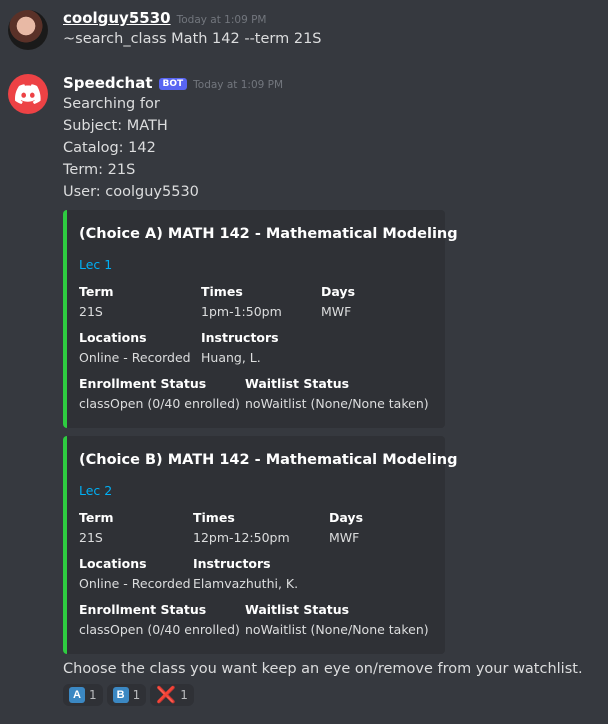 The width and height of the screenshot is (608, 724). Describe the element at coordinates (109, 148) in the screenshot. I see `message-line: Catalog: 142` at that location.